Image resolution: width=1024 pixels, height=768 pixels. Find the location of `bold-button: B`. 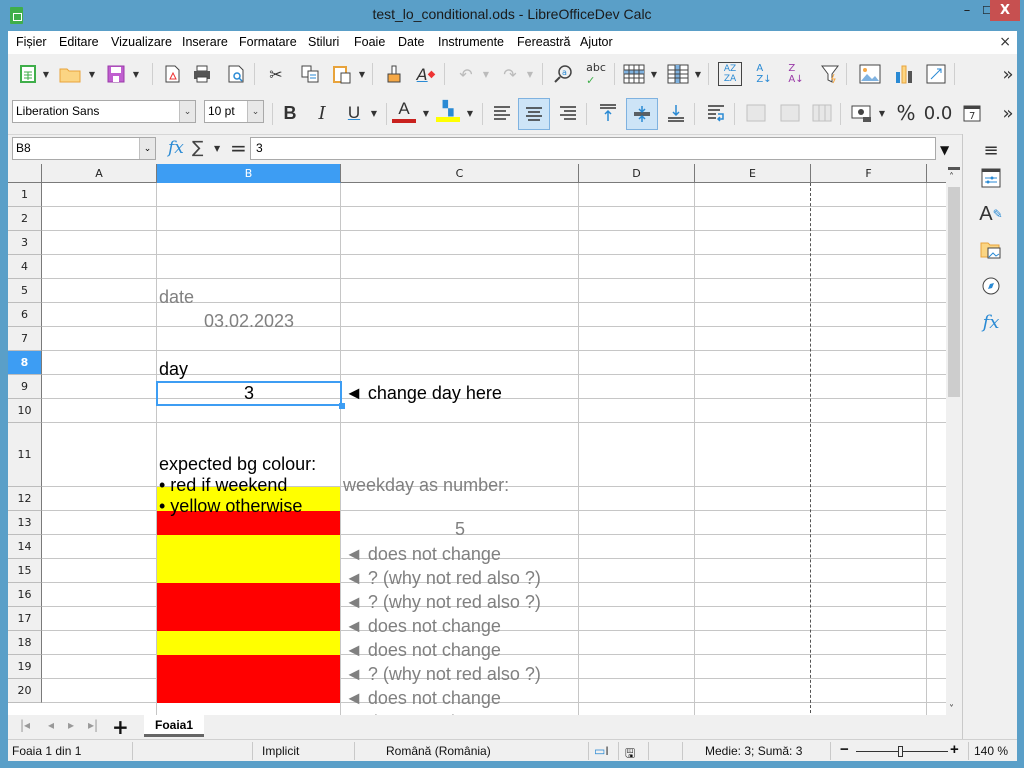

bold-button: B is located at coordinates (290, 113).